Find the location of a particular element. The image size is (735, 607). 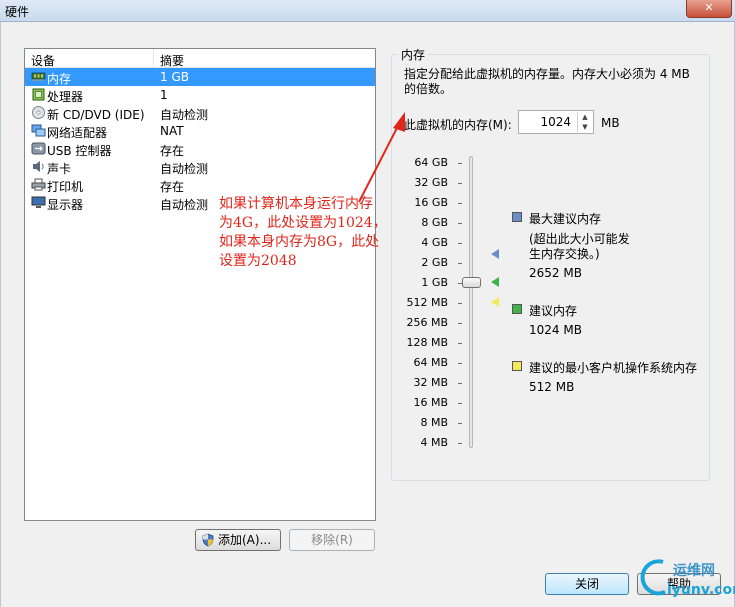

memory-field-label: 此虚拟机的内存(M): is located at coordinates (458, 125).